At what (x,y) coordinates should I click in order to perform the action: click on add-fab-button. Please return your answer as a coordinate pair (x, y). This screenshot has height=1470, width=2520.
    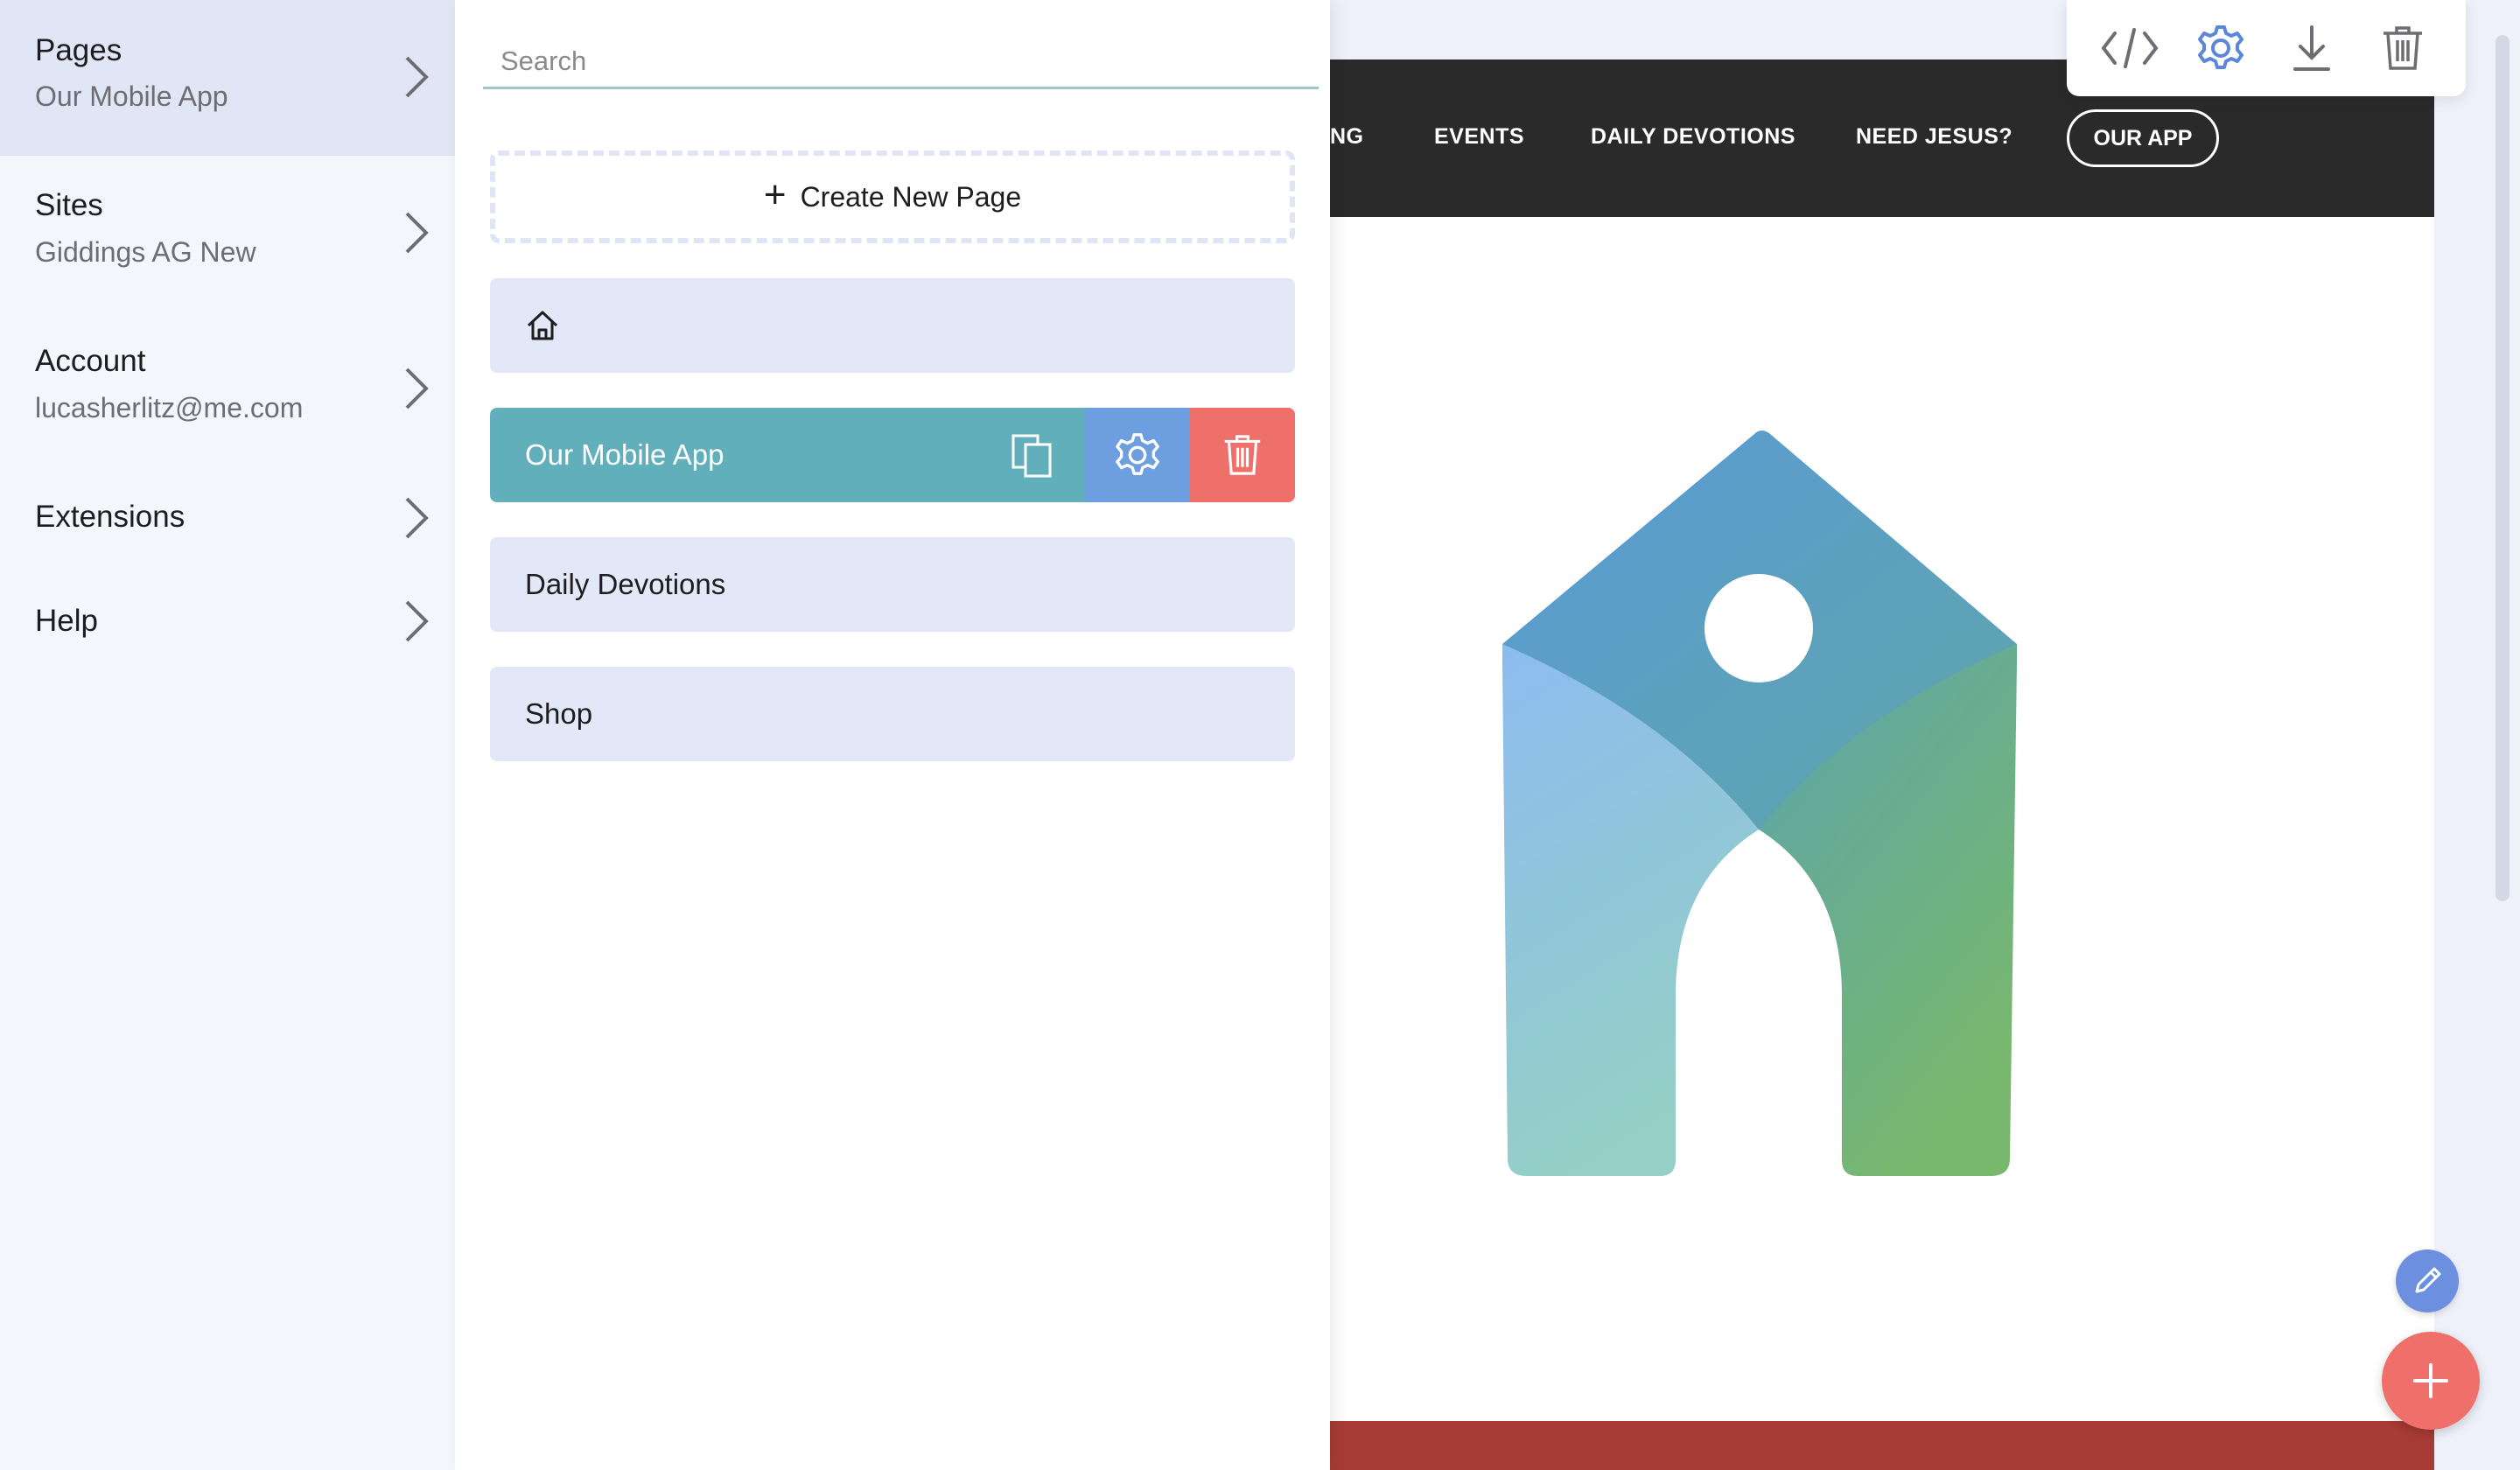
    Looking at the image, I should click on (2431, 1381).